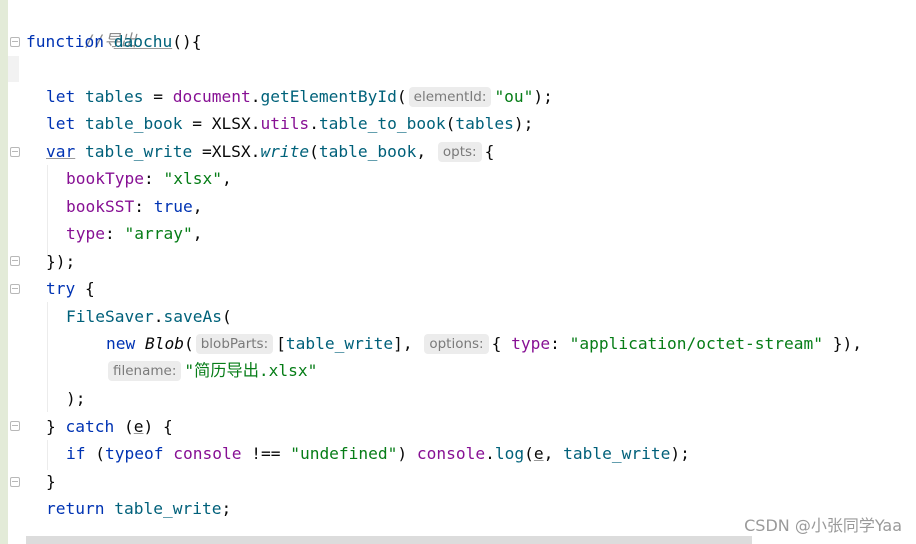 Image resolution: width=916 pixels, height=544 pixels. Describe the element at coordinates (61, 96) in the screenshot. I see `keyword-let: let` at that location.